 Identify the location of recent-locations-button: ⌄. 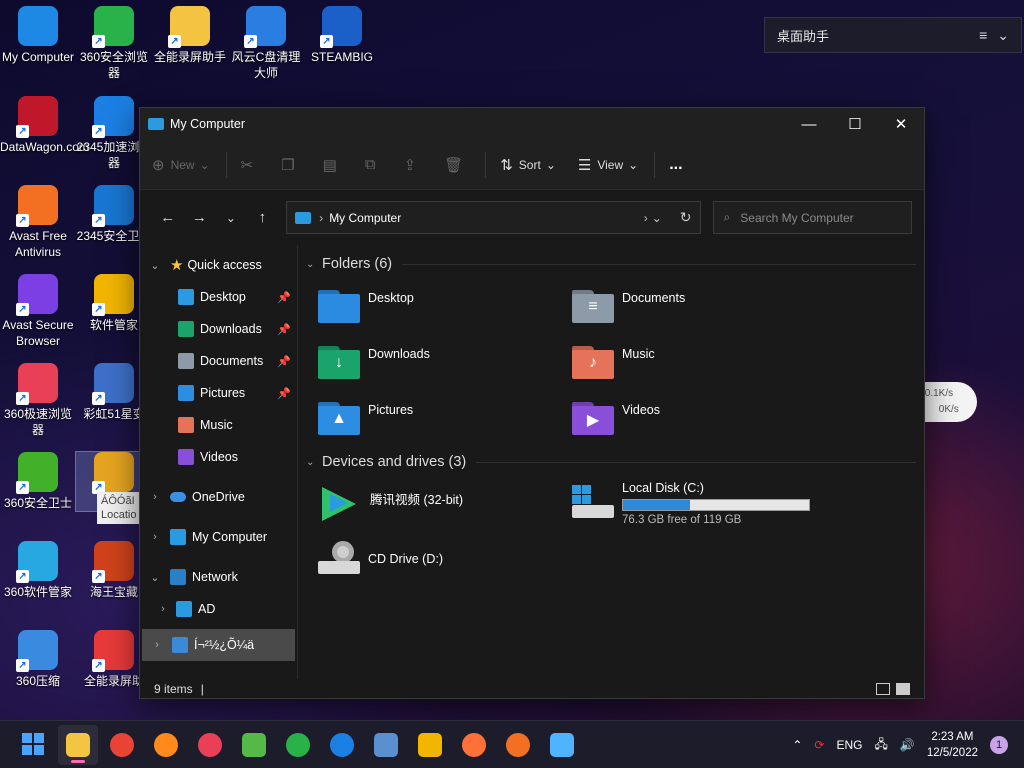
(231, 218).